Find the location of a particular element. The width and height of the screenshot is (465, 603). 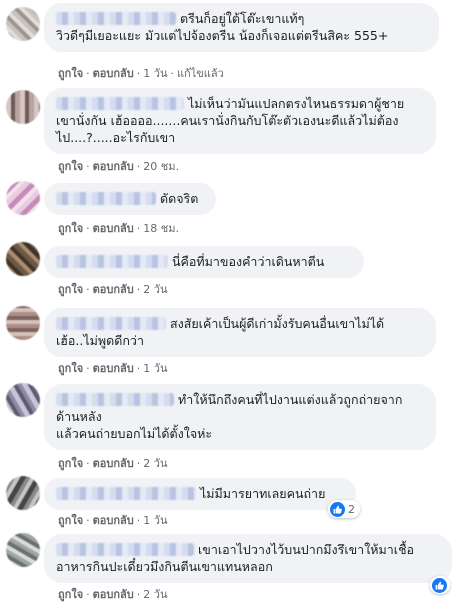

comment-actions: ถูกใจ · ตอบกลับ · 20 ชม. is located at coordinates (118, 166).